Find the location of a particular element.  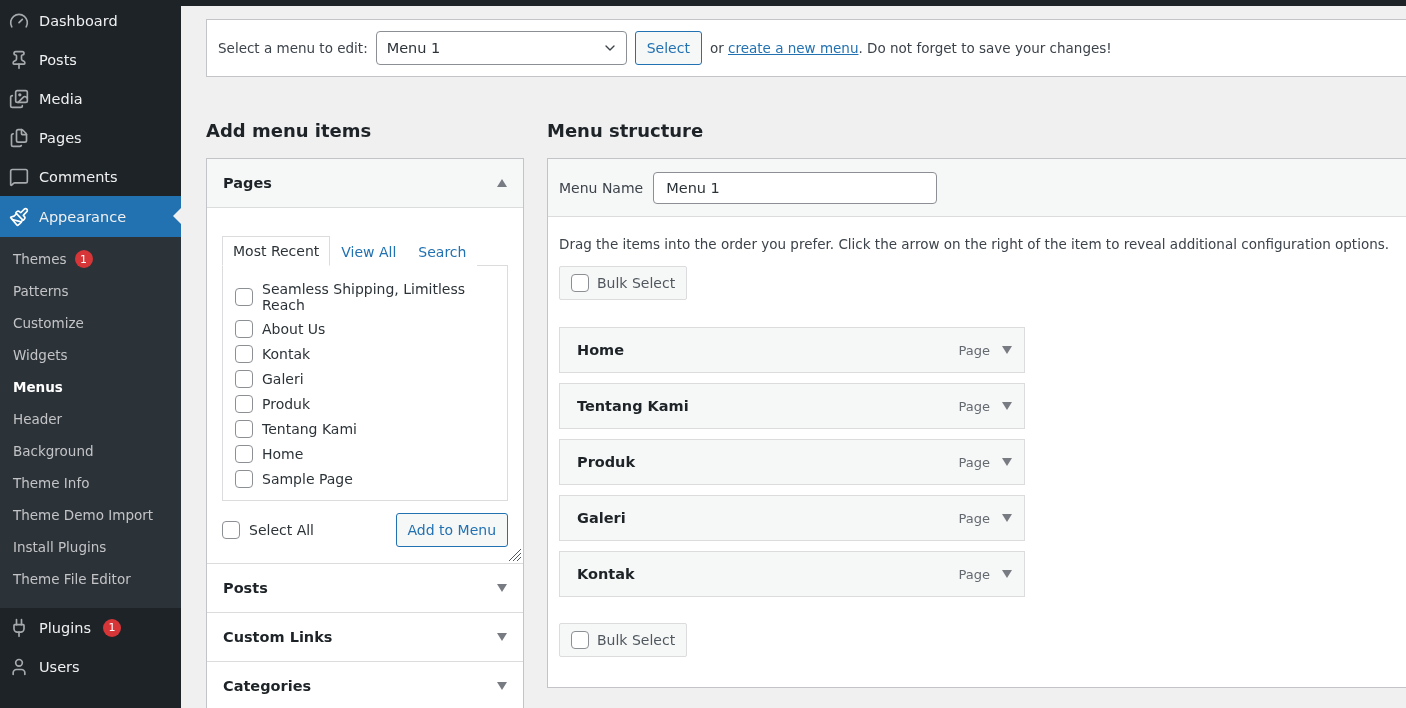

create-menu-link: create a new menu is located at coordinates (793, 48).